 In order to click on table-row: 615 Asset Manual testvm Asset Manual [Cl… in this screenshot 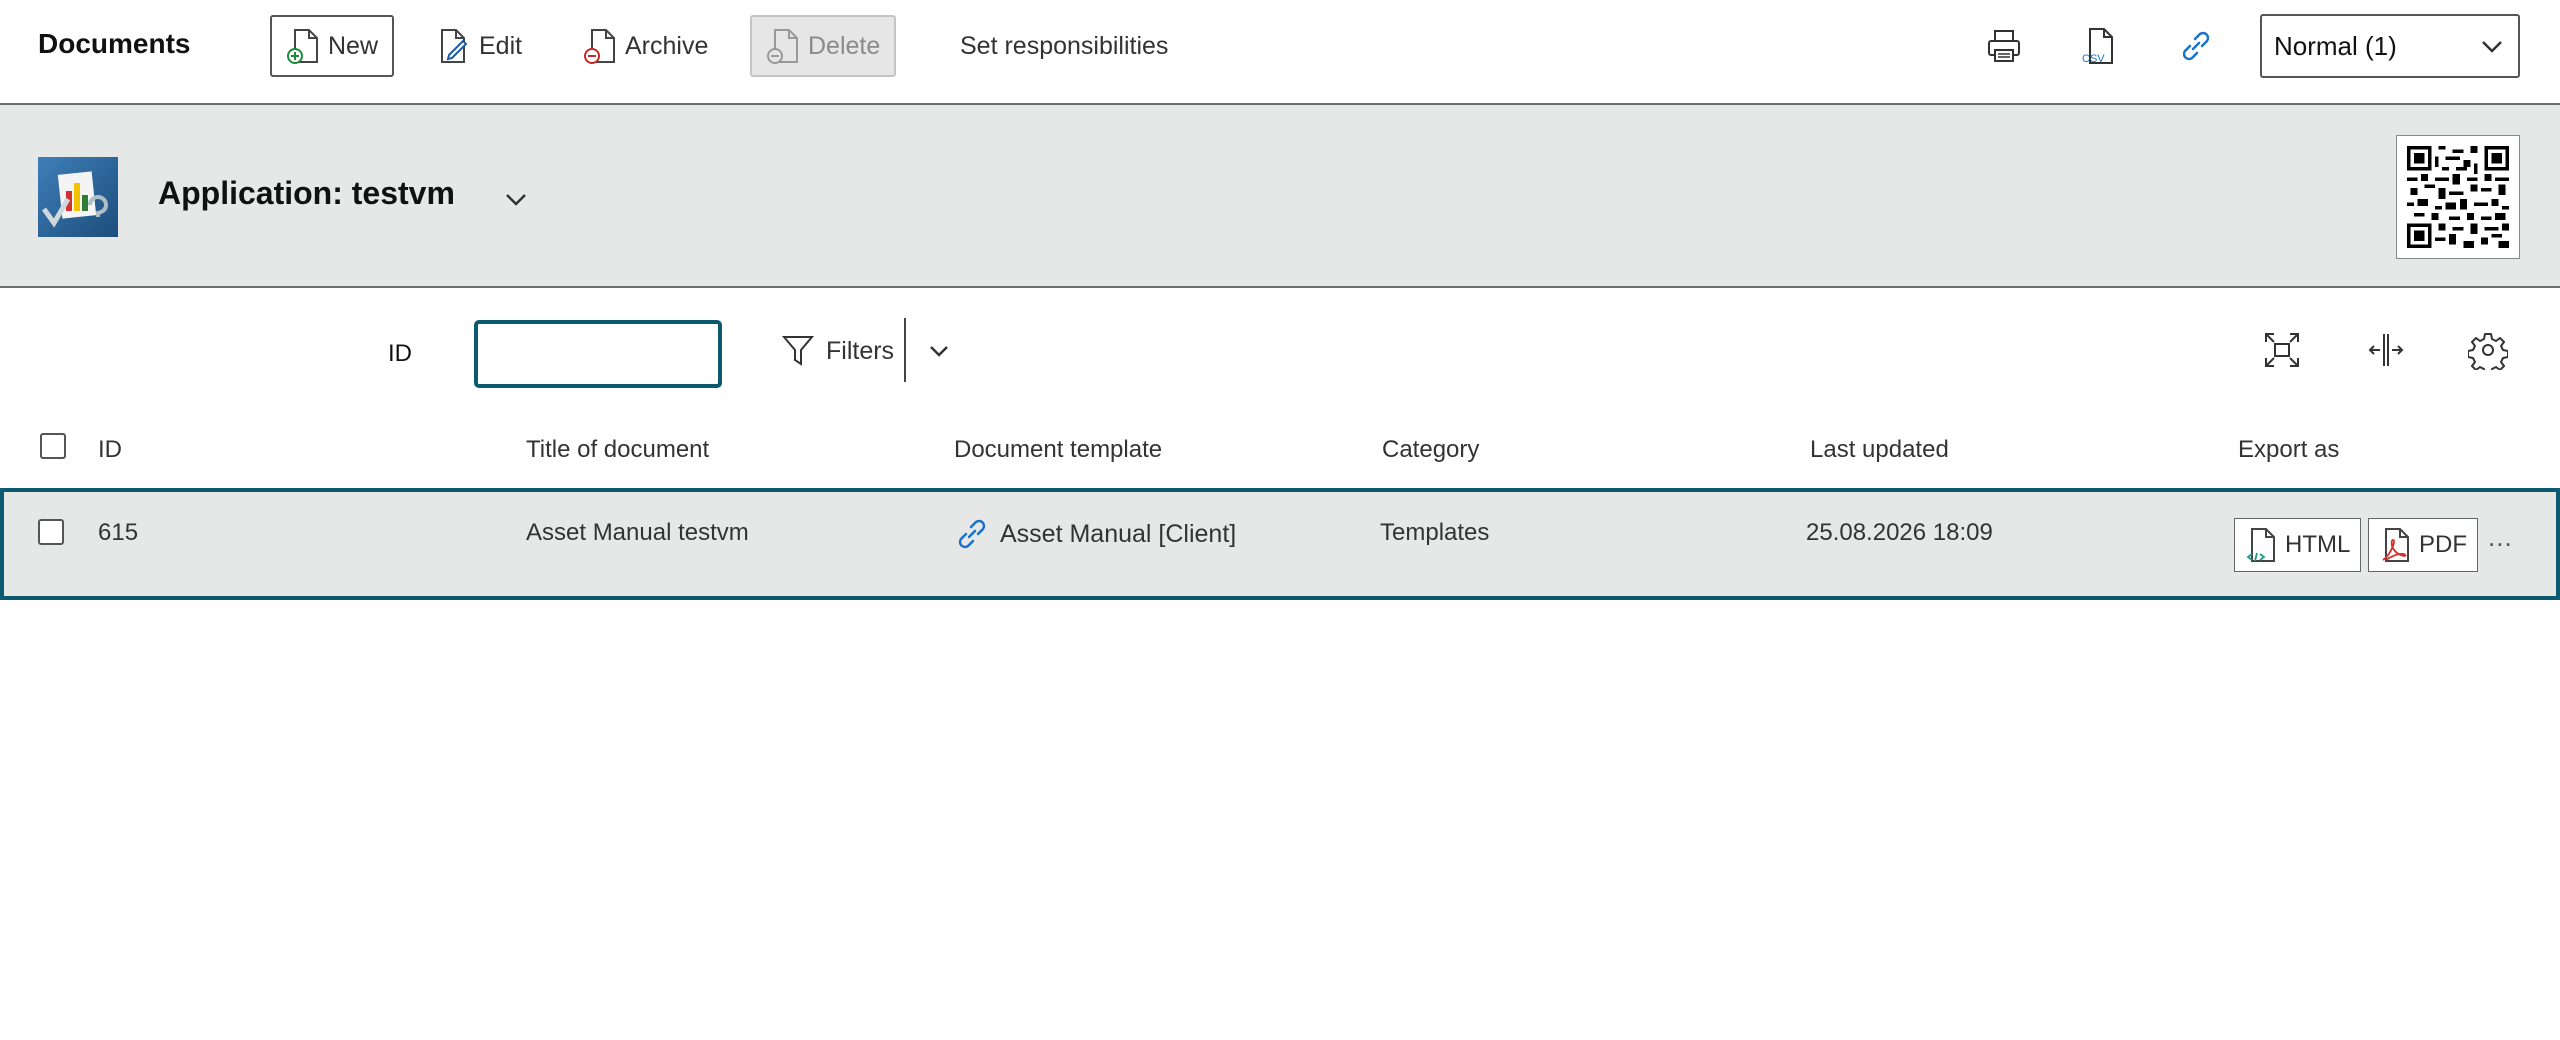, I will do `click(1280, 544)`.